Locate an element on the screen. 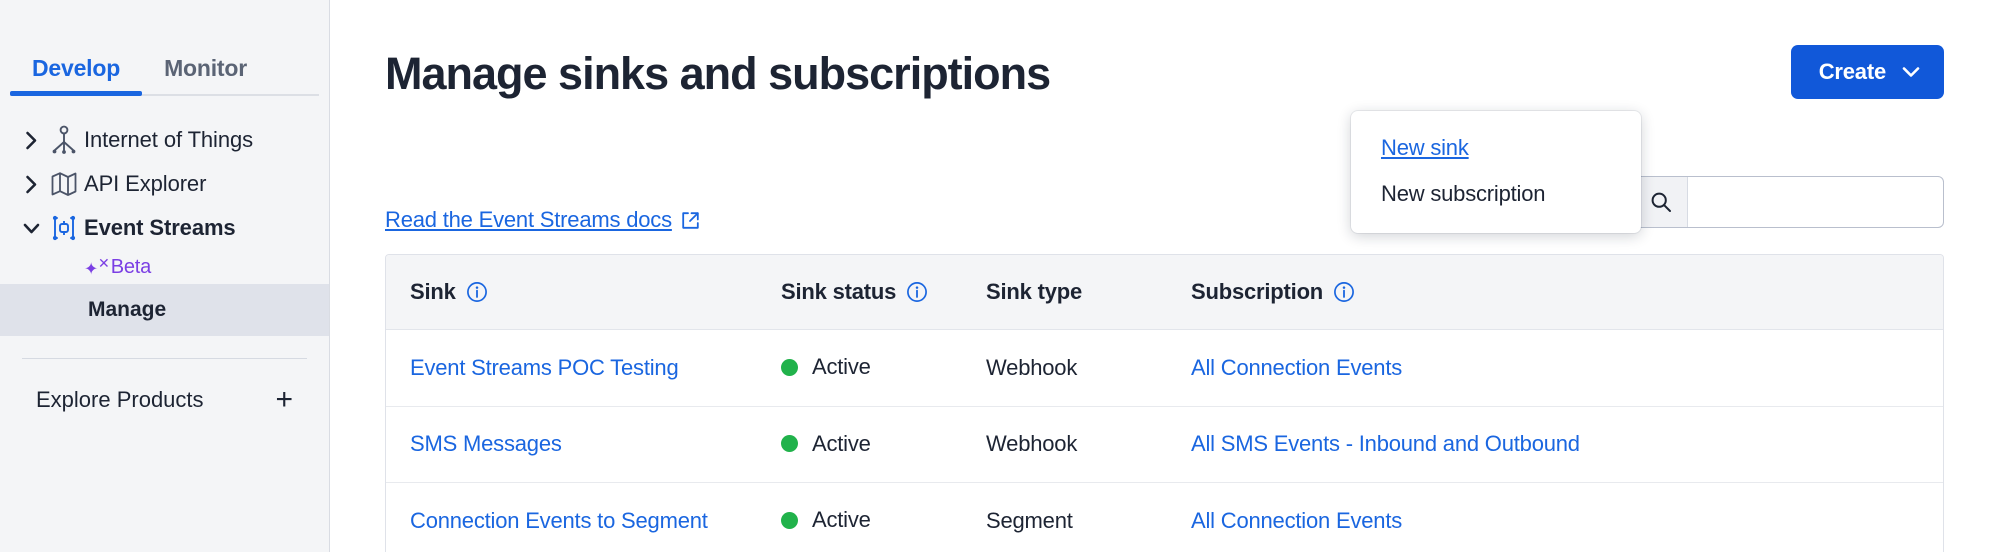 The height and width of the screenshot is (552, 1999). dropdown-item-new-sink: New sink is located at coordinates (1496, 148).